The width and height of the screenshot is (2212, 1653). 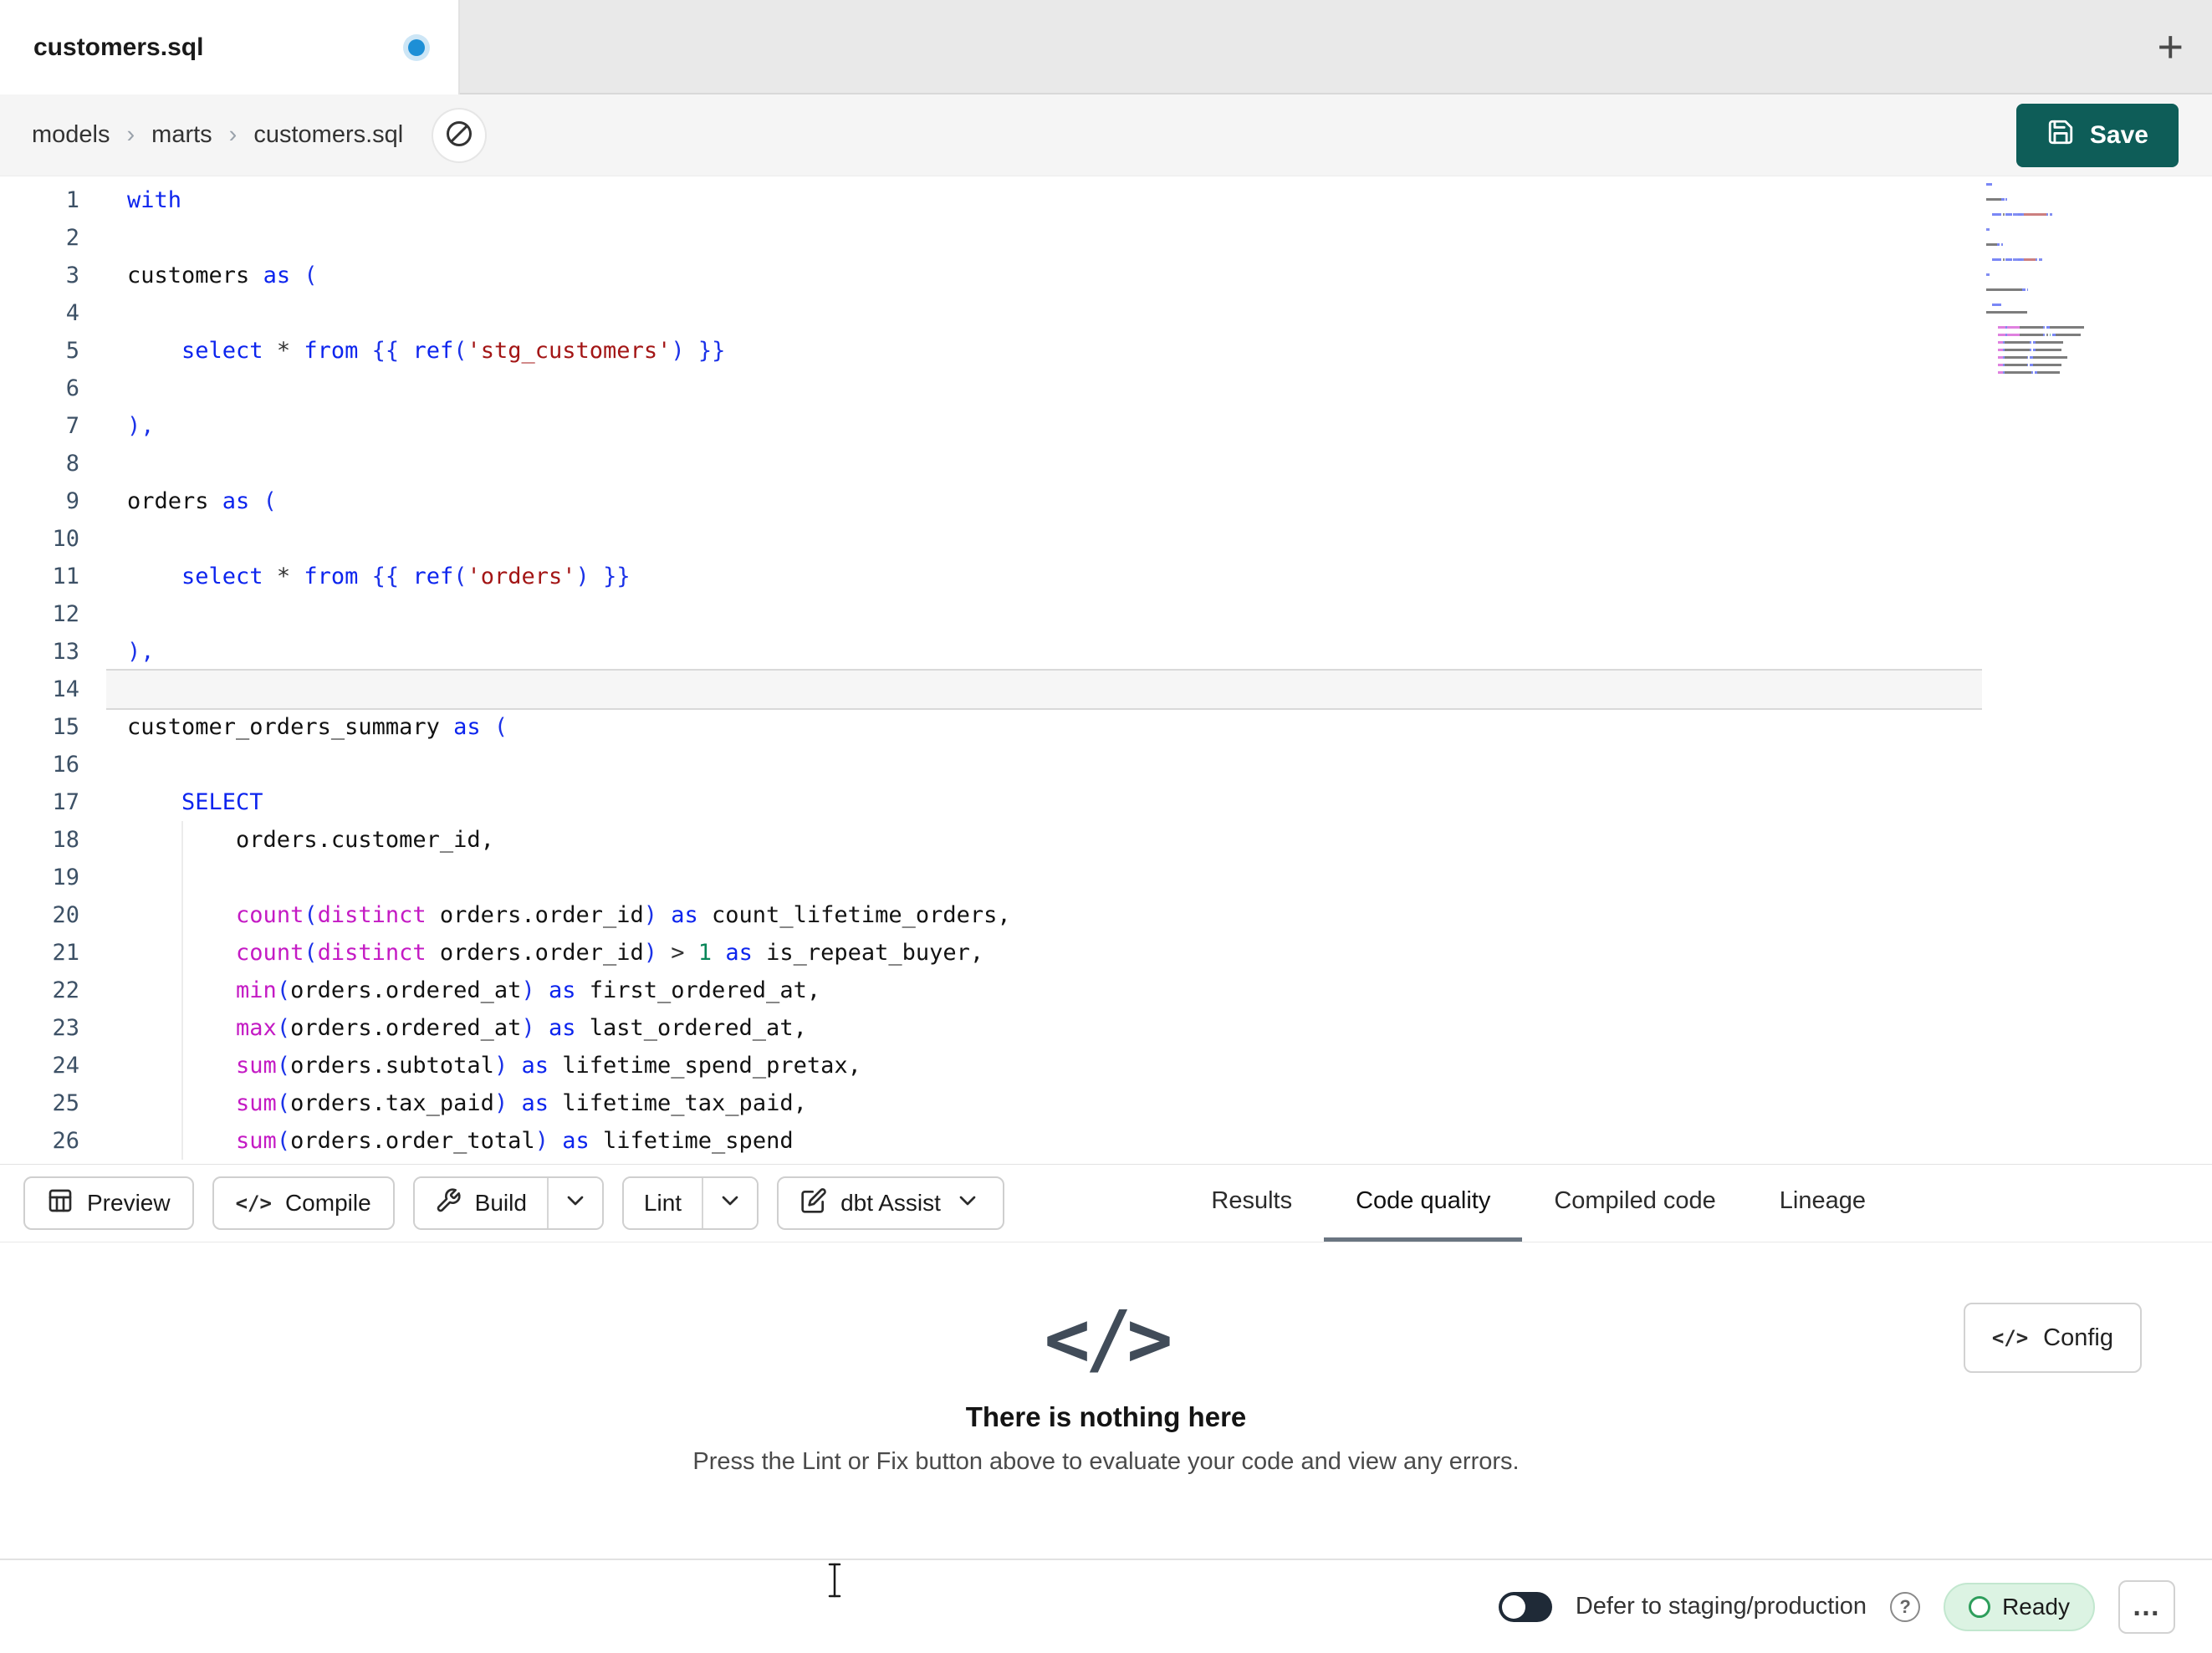 I want to click on code-line-text: orders.customer_id,, so click(x=310, y=840).